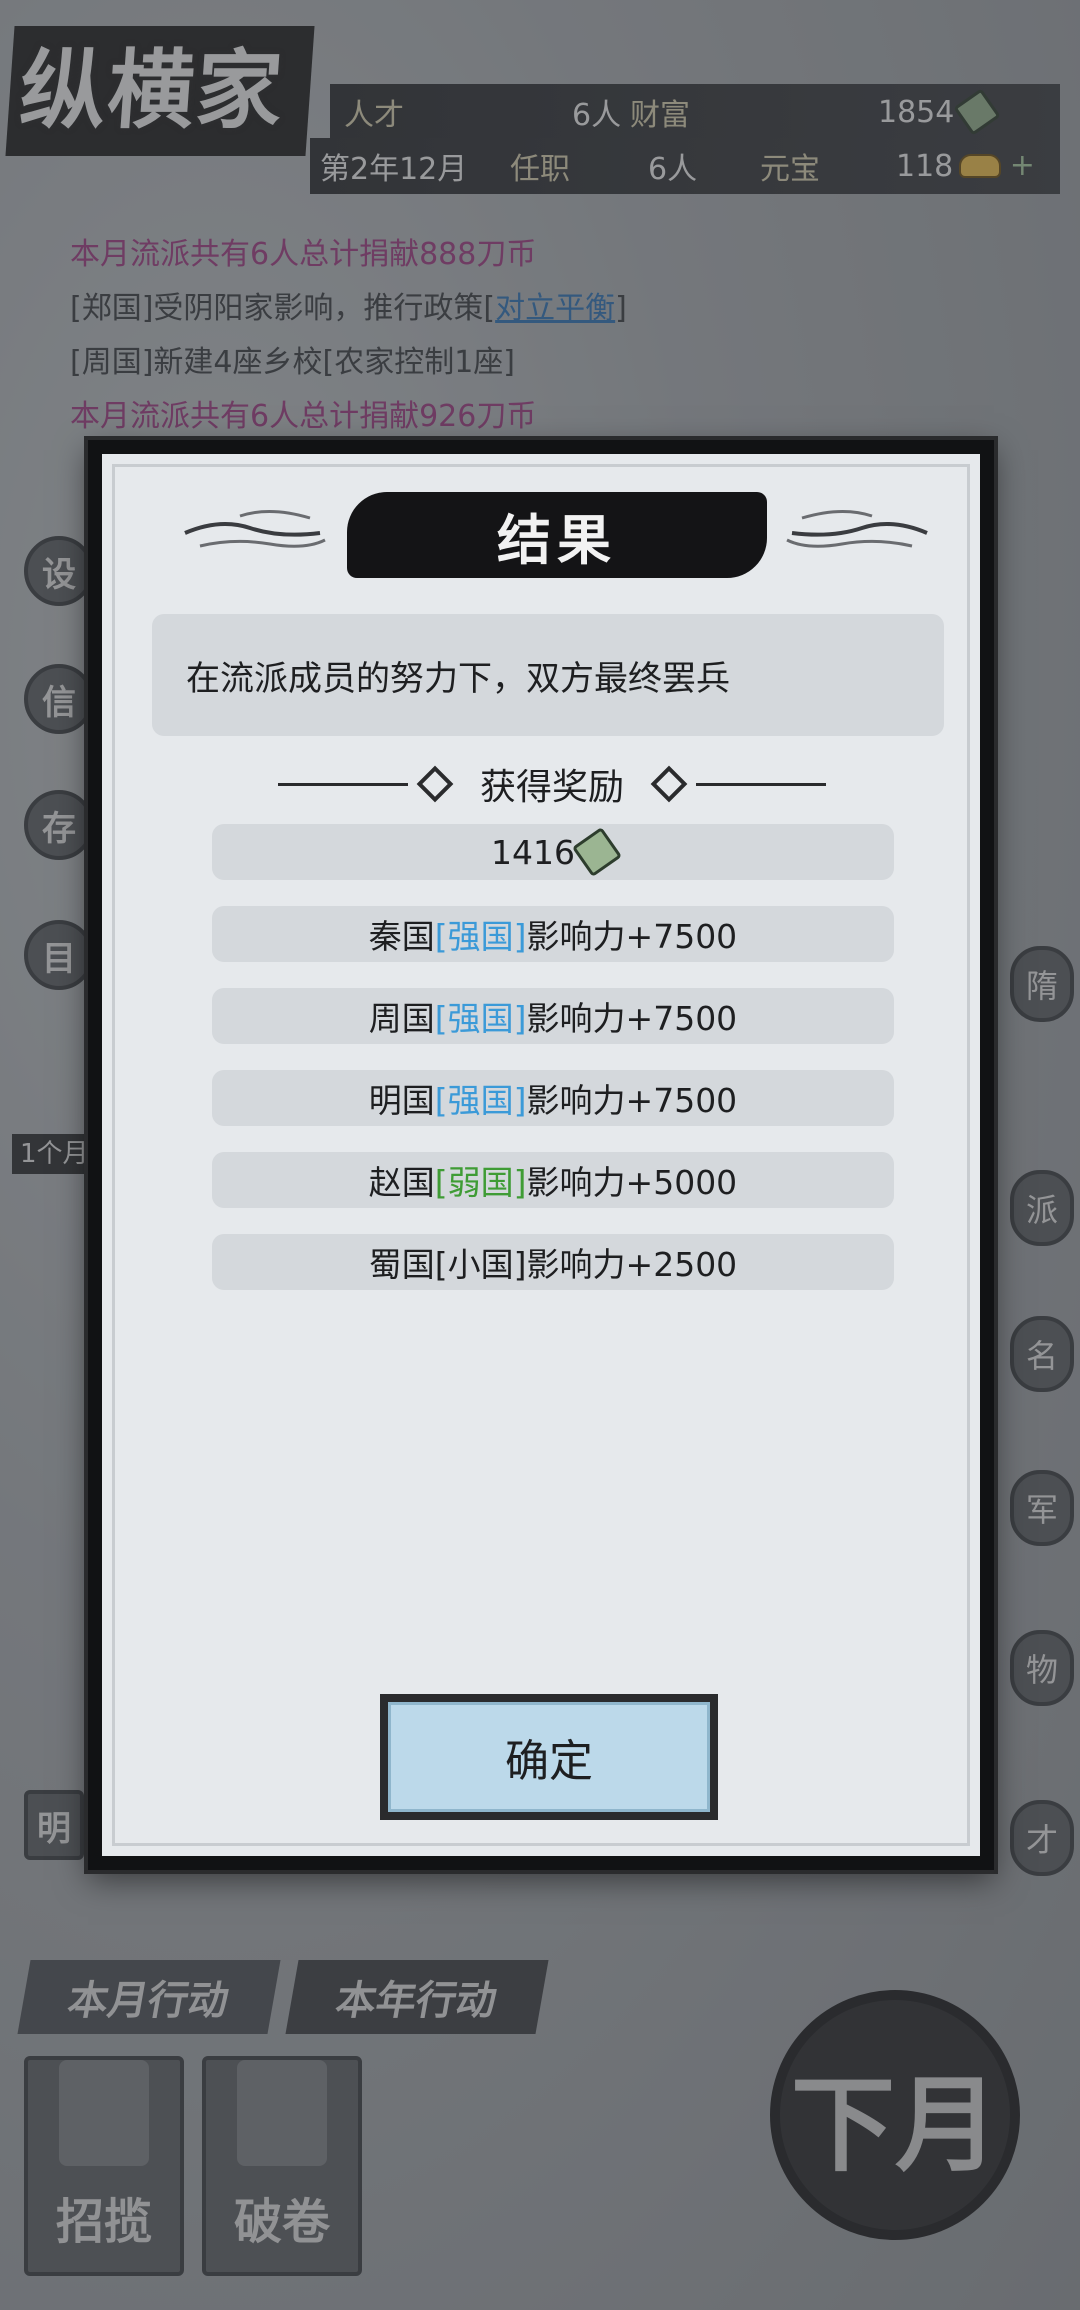  Describe the element at coordinates (401, 1100) in the screenshot. I see `country-name: 明国` at that location.